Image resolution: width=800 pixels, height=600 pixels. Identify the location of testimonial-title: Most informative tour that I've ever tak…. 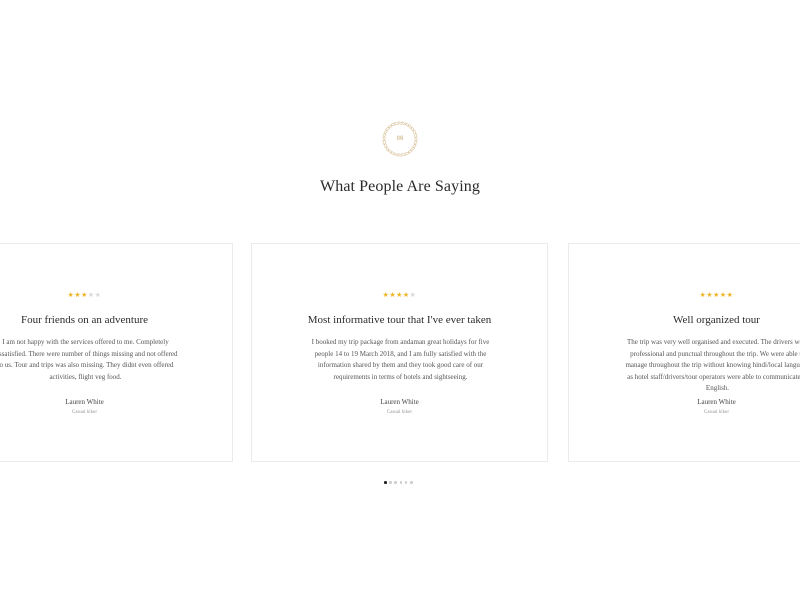
(399, 320).